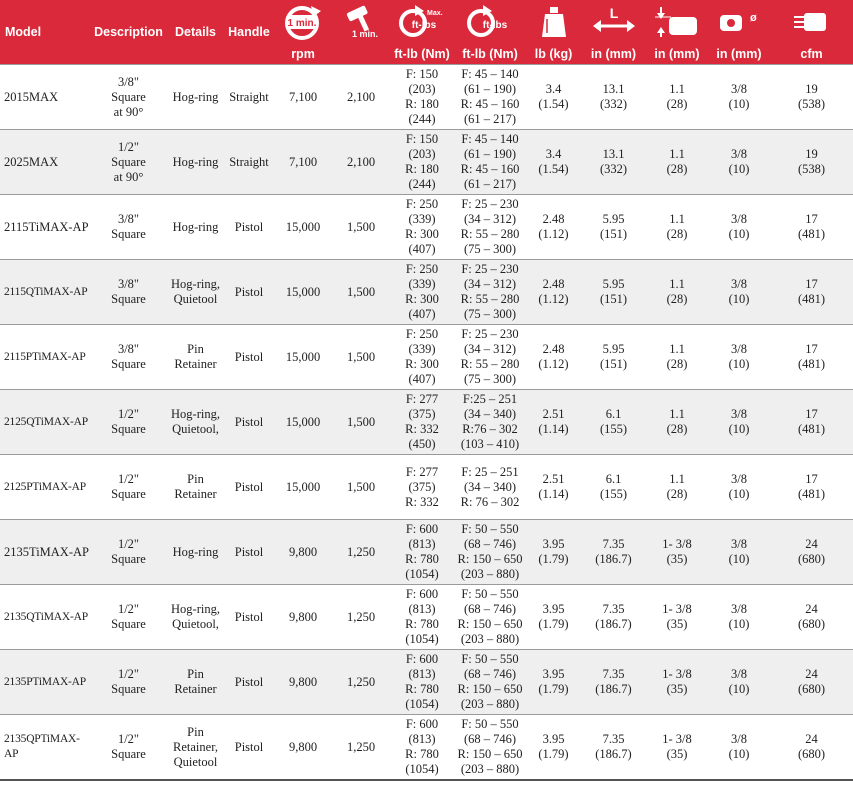  I want to click on weight-cell: 3.4 (1.54), so click(553, 162).